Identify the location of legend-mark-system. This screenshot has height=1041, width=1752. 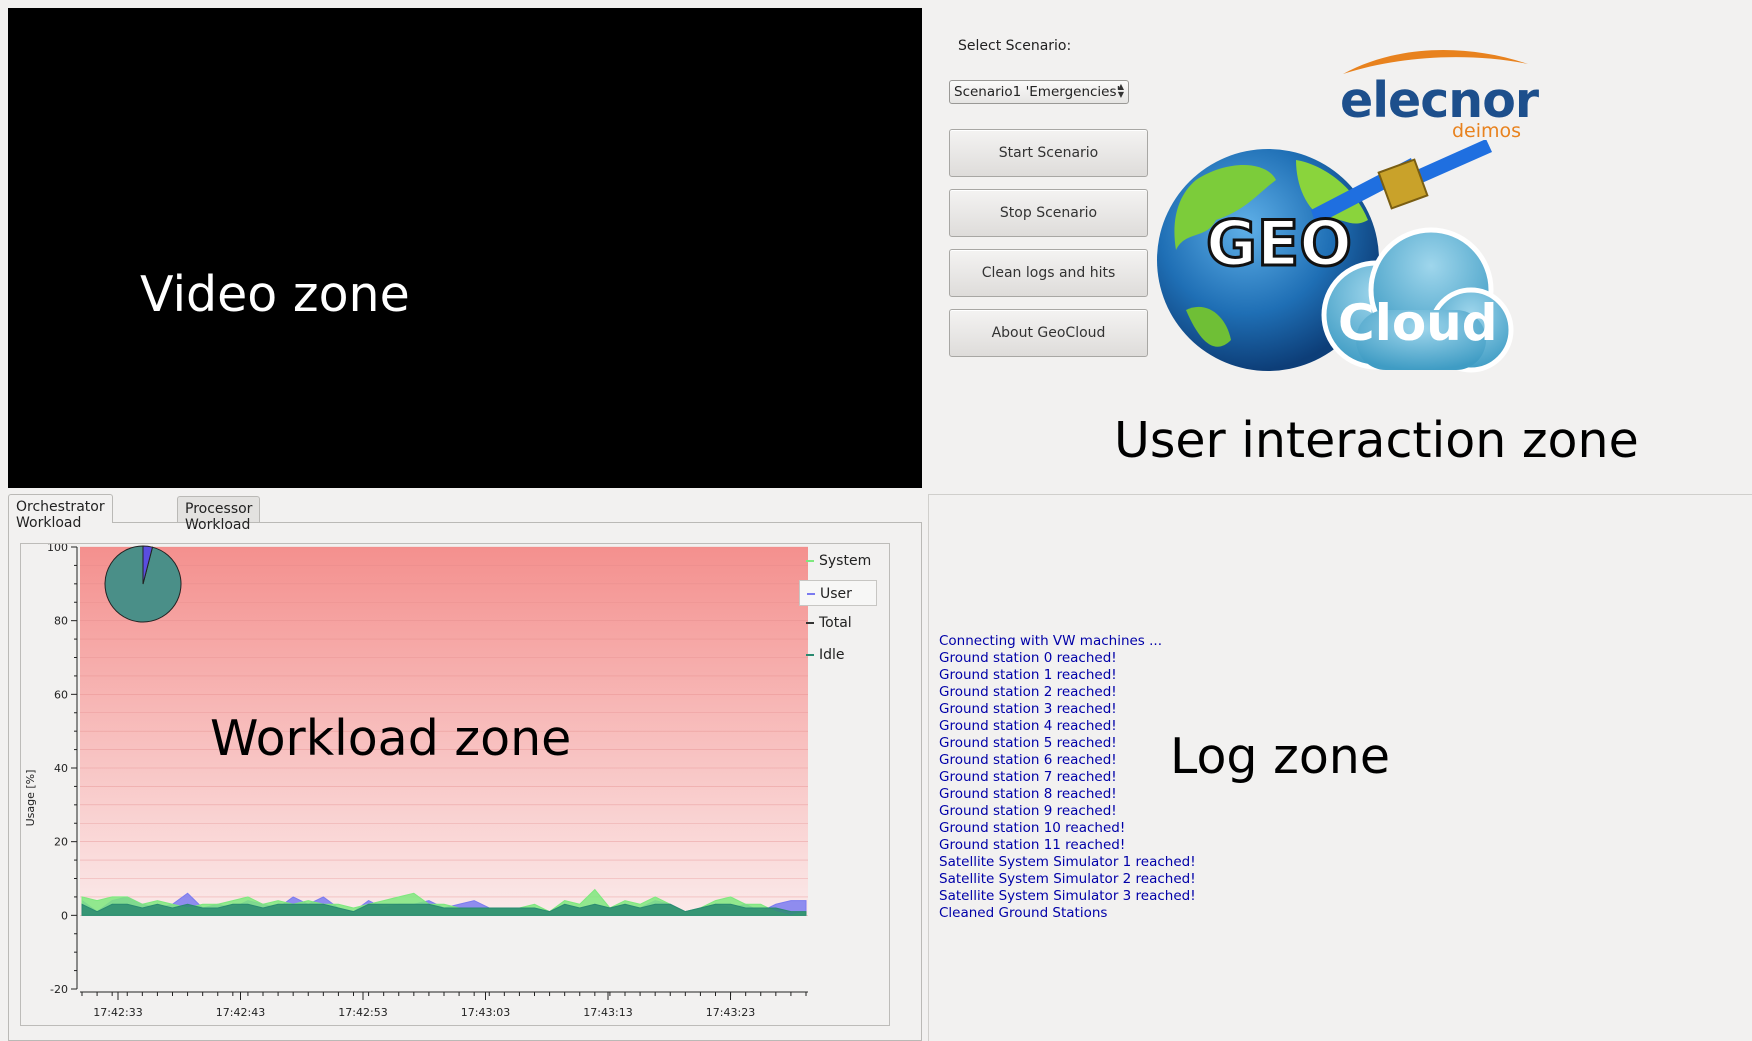
(810, 561).